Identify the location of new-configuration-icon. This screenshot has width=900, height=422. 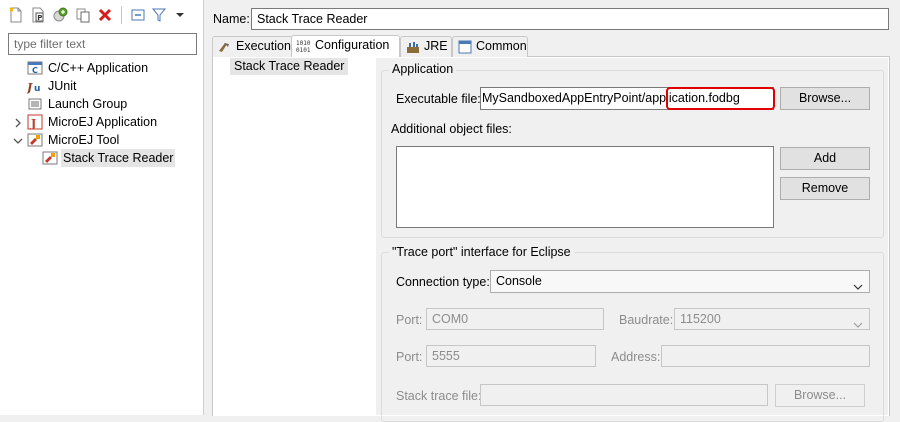
(16, 15).